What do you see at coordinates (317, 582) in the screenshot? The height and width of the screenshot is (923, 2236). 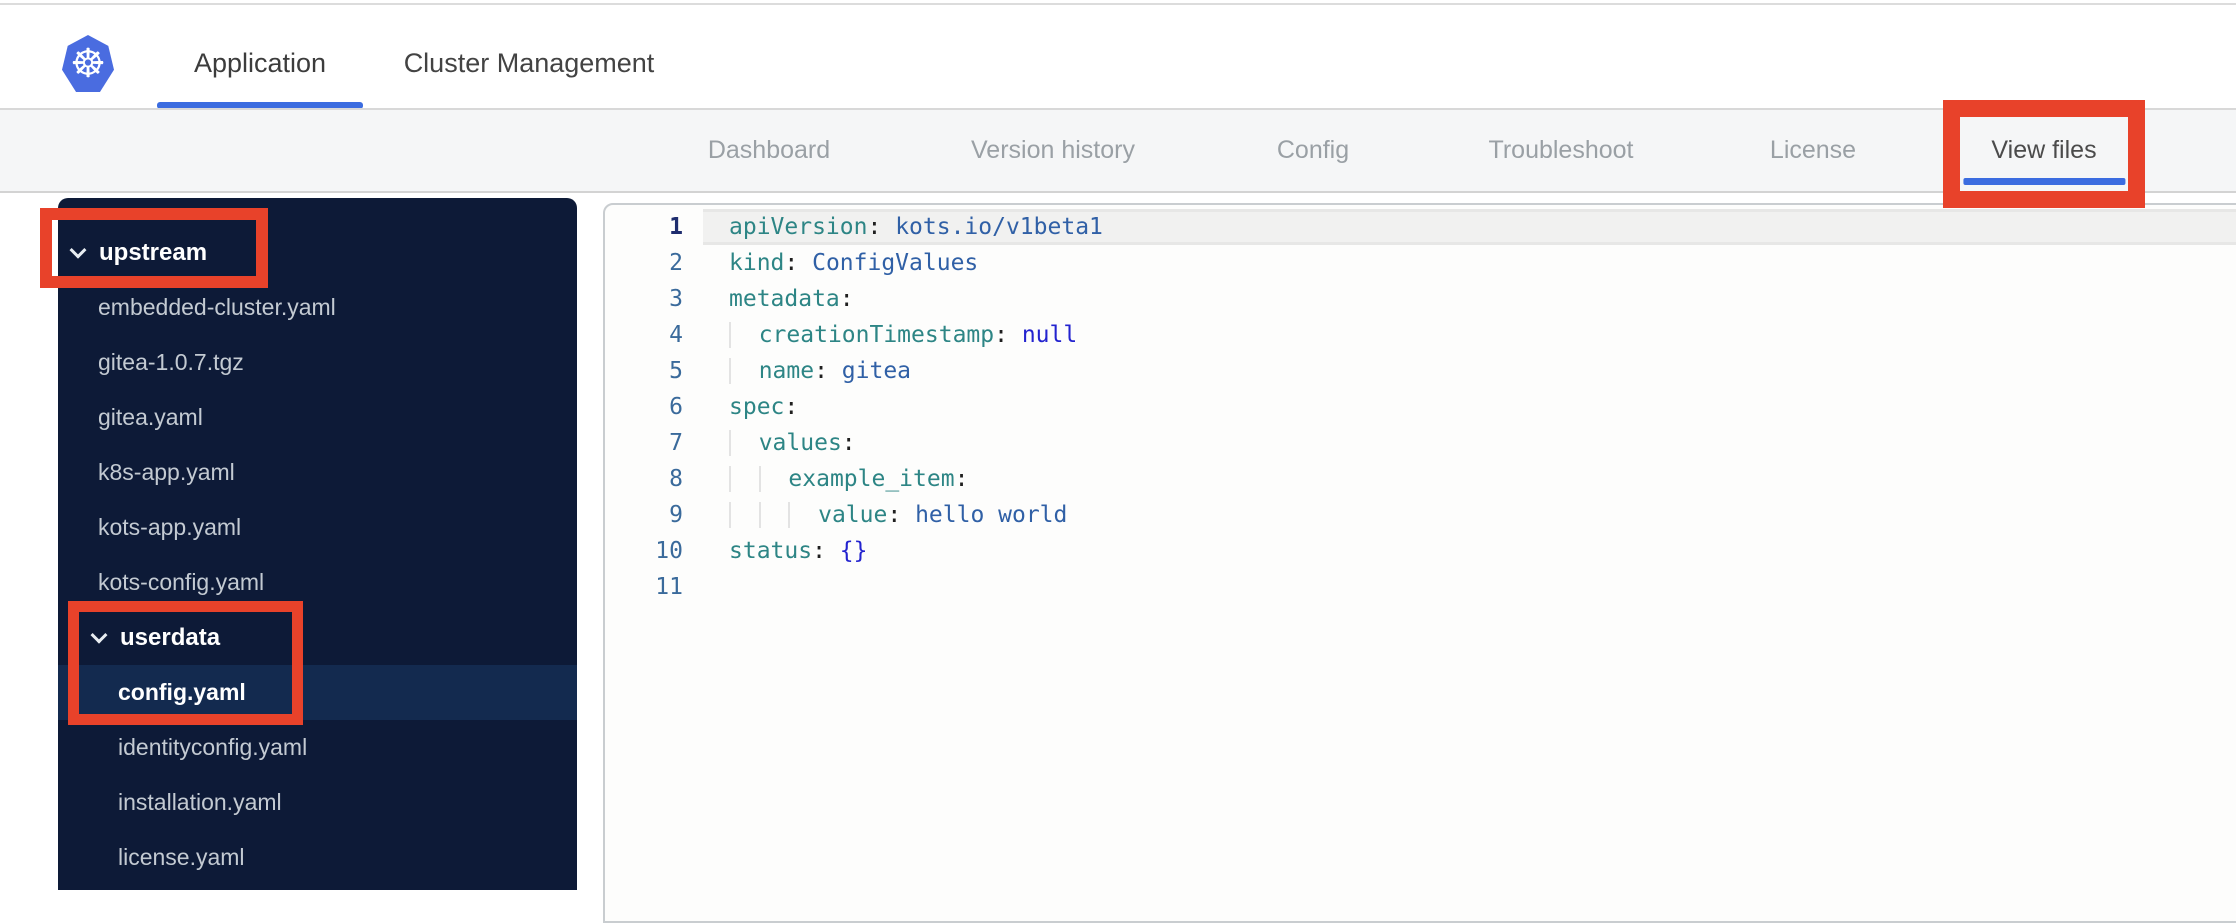 I see `tree-file-kots-config-yaml: kots-config.yaml` at bounding box center [317, 582].